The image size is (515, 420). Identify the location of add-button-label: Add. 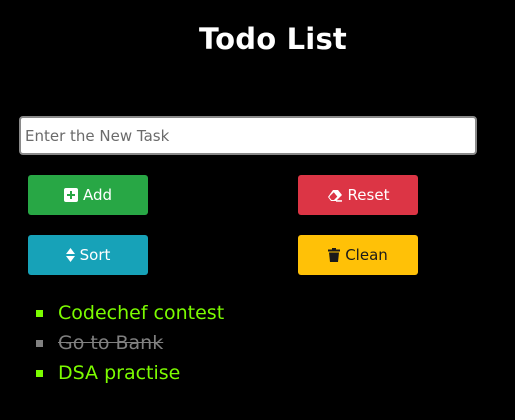
(97, 195).